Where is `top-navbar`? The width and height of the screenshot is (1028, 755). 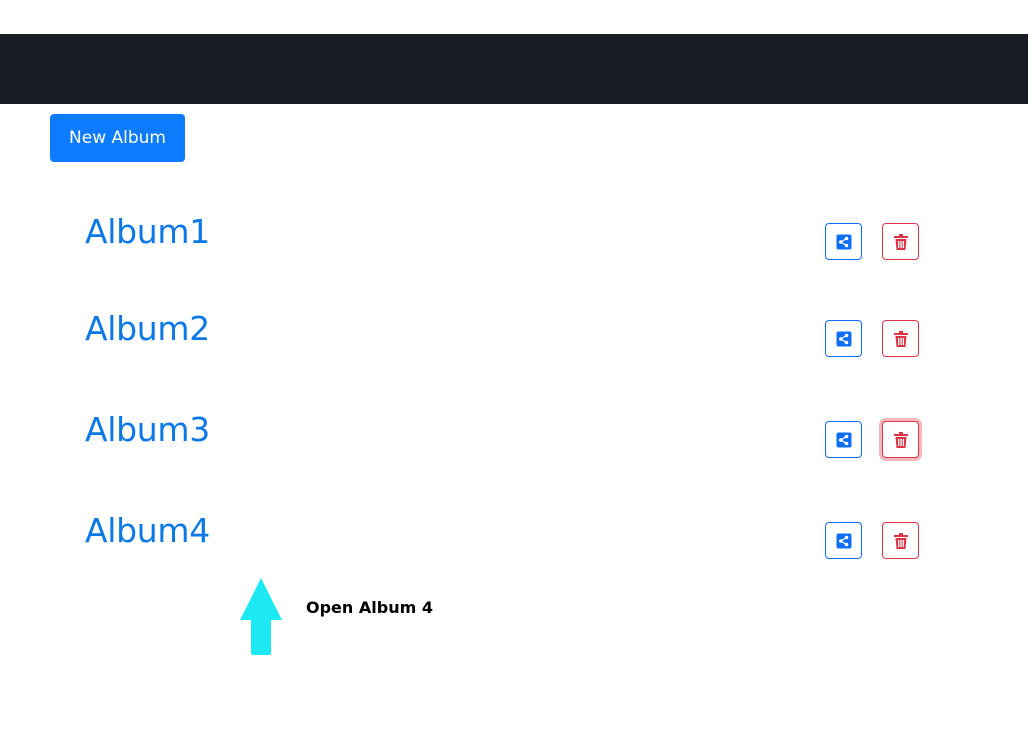
top-navbar is located at coordinates (514, 69).